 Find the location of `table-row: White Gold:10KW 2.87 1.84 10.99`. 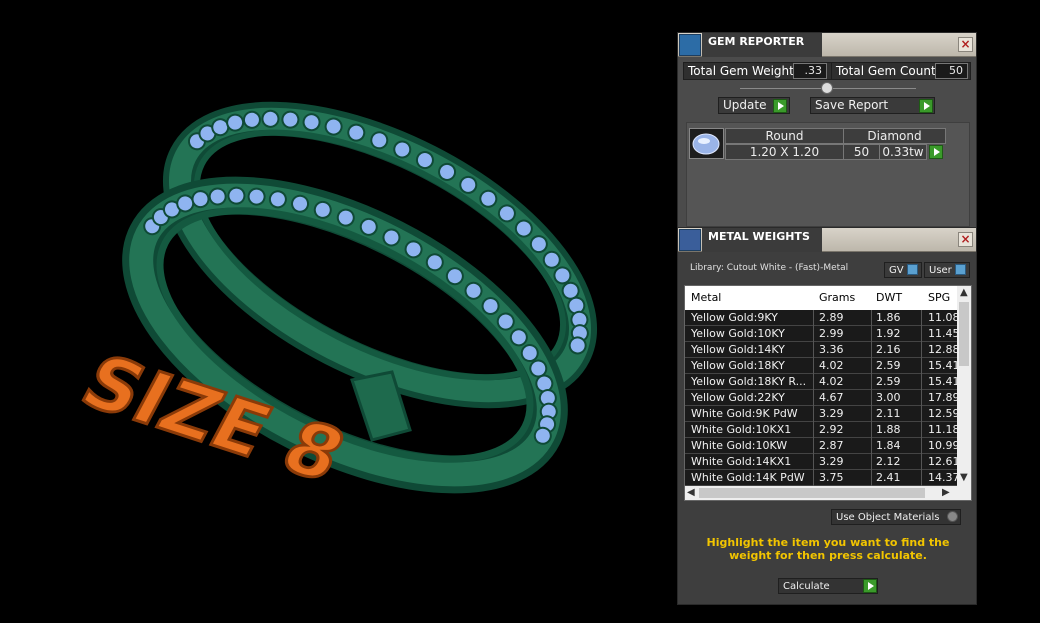

table-row: White Gold:10KW 2.87 1.84 10.99 is located at coordinates (821, 446).